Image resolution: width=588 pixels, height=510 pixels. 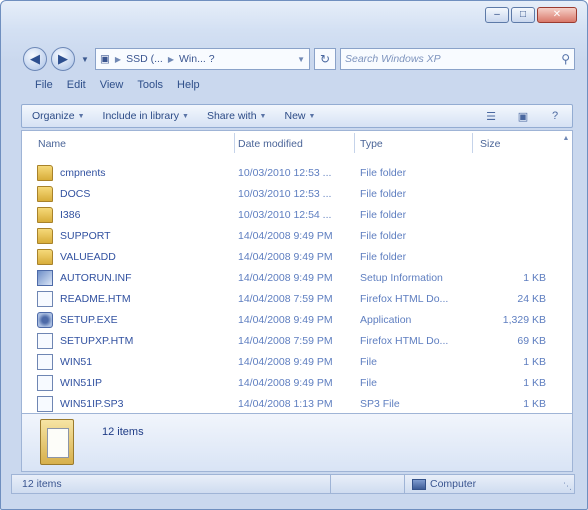 I want to click on preview-pane-icon: ▣, so click(x=523, y=116).